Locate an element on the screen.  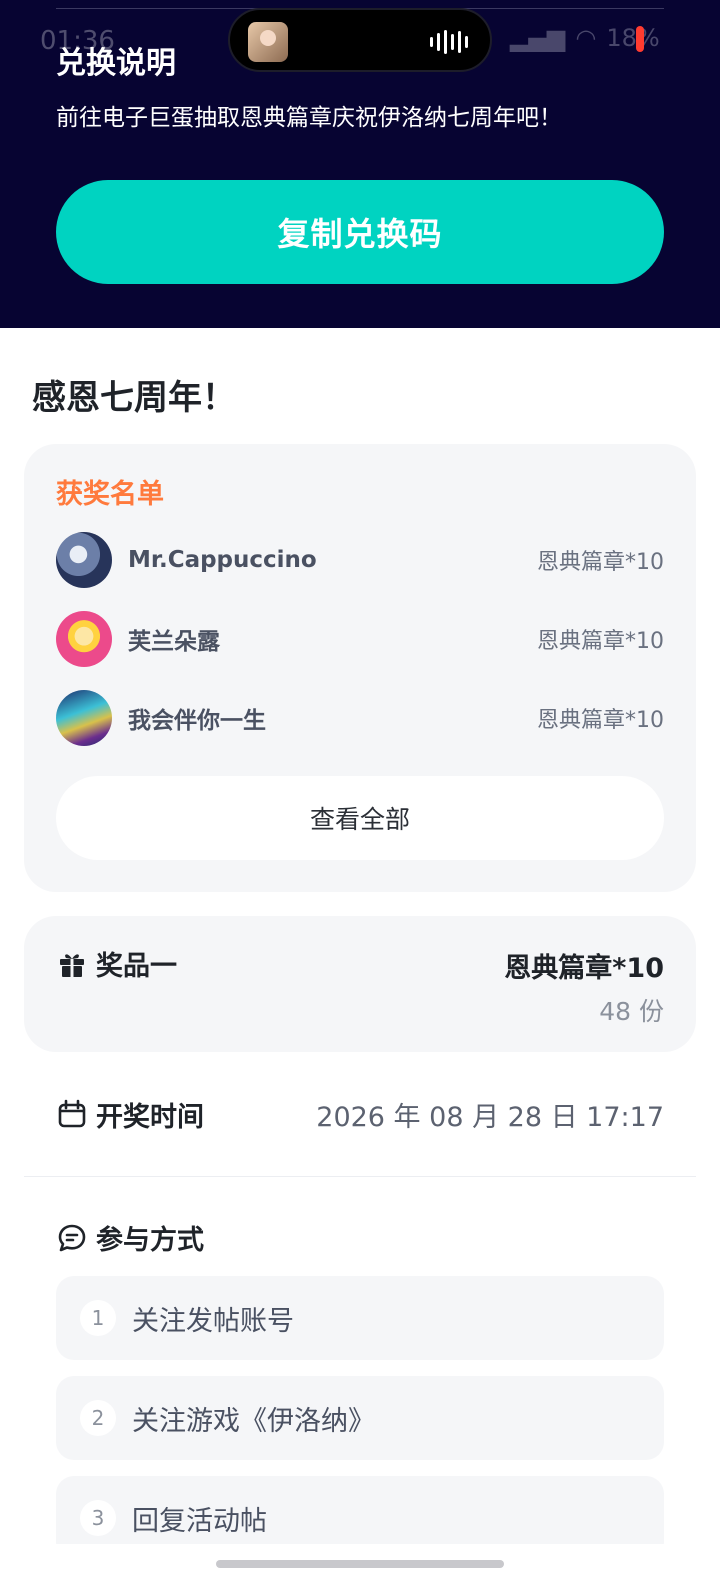
gift-icon is located at coordinates (72, 964).